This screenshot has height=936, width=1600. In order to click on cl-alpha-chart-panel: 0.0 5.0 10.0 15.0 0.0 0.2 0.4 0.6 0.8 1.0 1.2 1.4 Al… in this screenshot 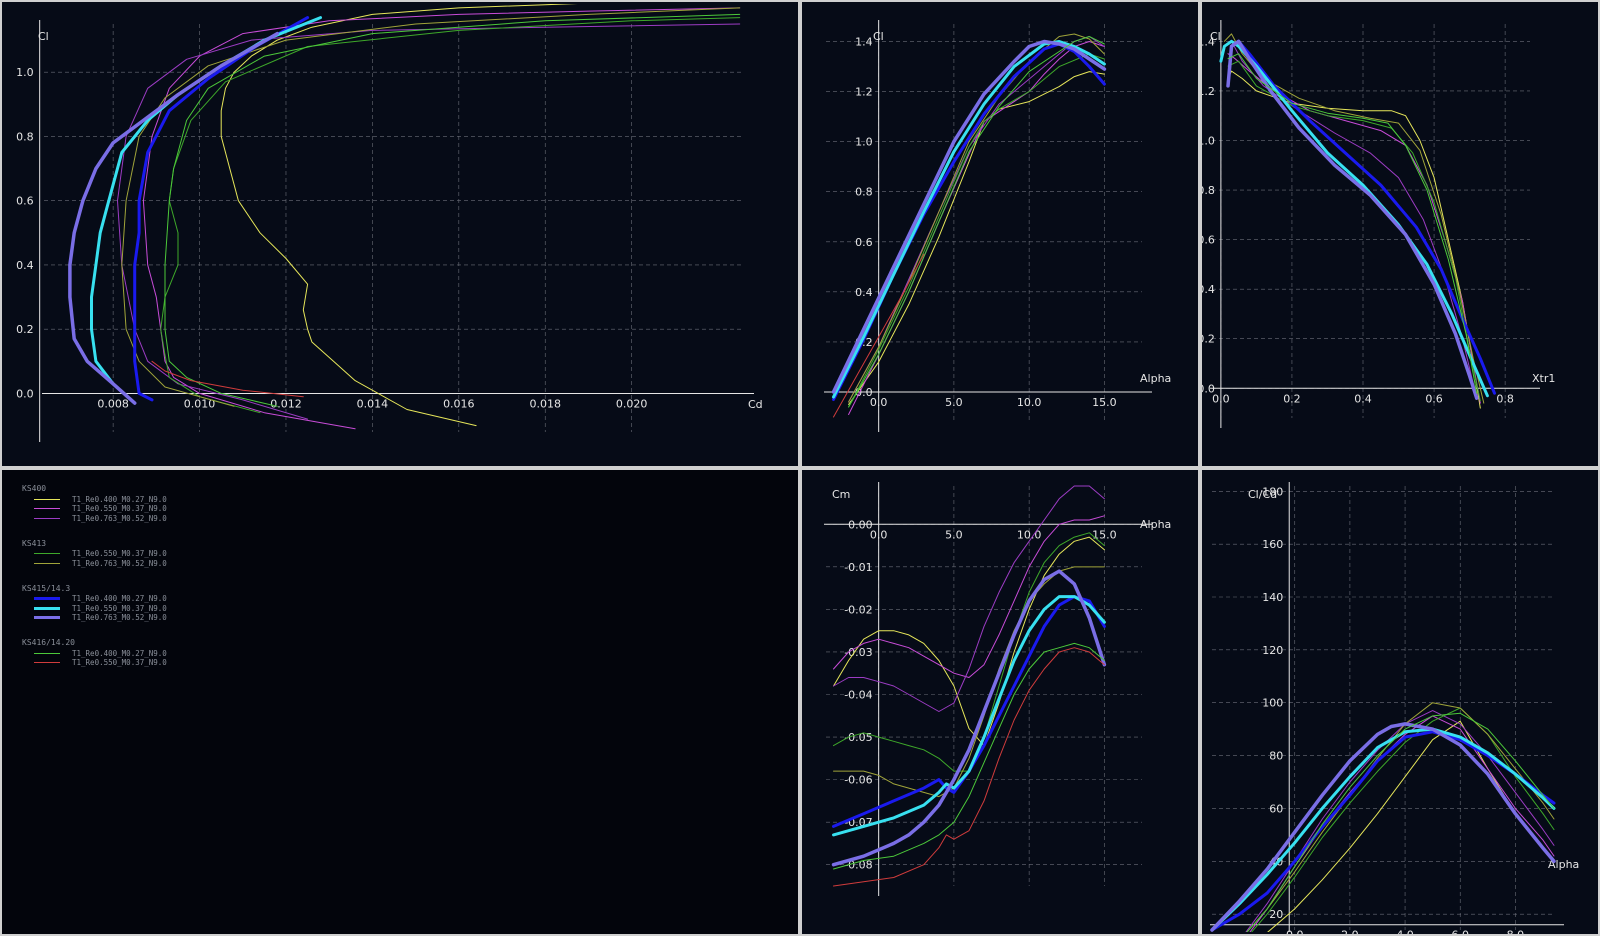, I will do `click(1000, 234)`.